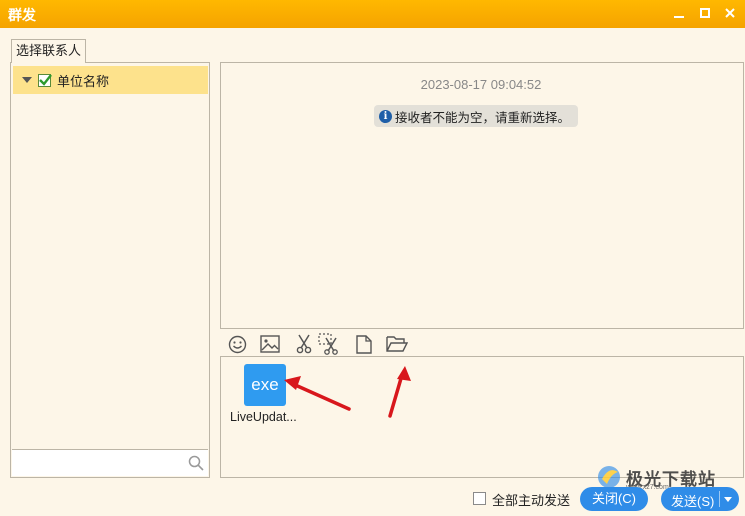 This screenshot has width=745, height=516. Describe the element at coordinates (83, 81) in the screenshot. I see `tree-item-label: 单位名称` at that location.